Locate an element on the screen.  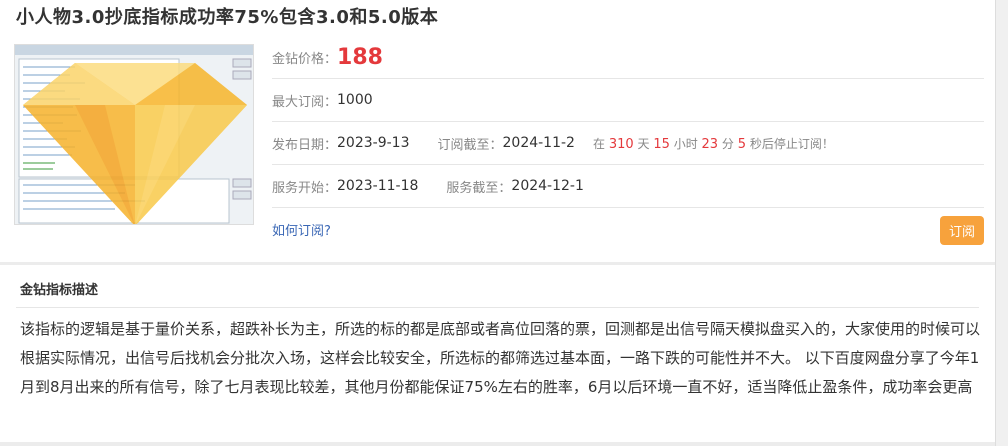
countdown-seconds: 5 is located at coordinates (742, 144).